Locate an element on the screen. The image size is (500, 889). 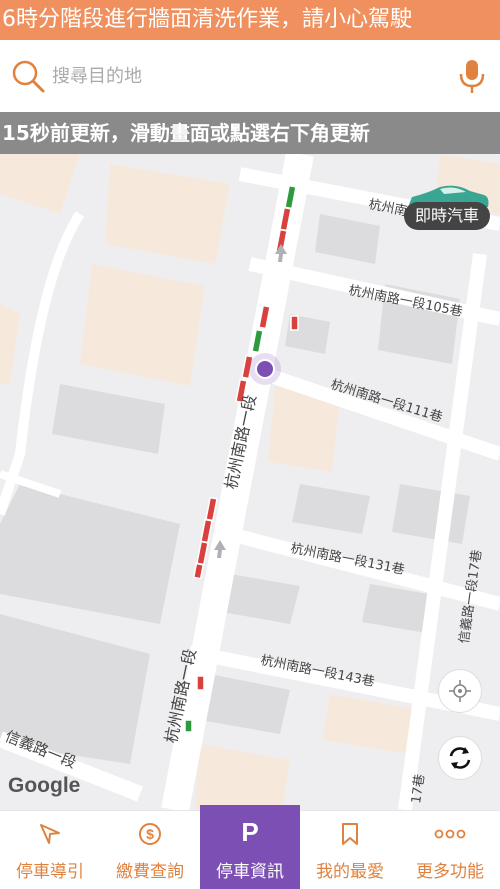
tab-favorites: 我的最愛 is located at coordinates (350, 850).